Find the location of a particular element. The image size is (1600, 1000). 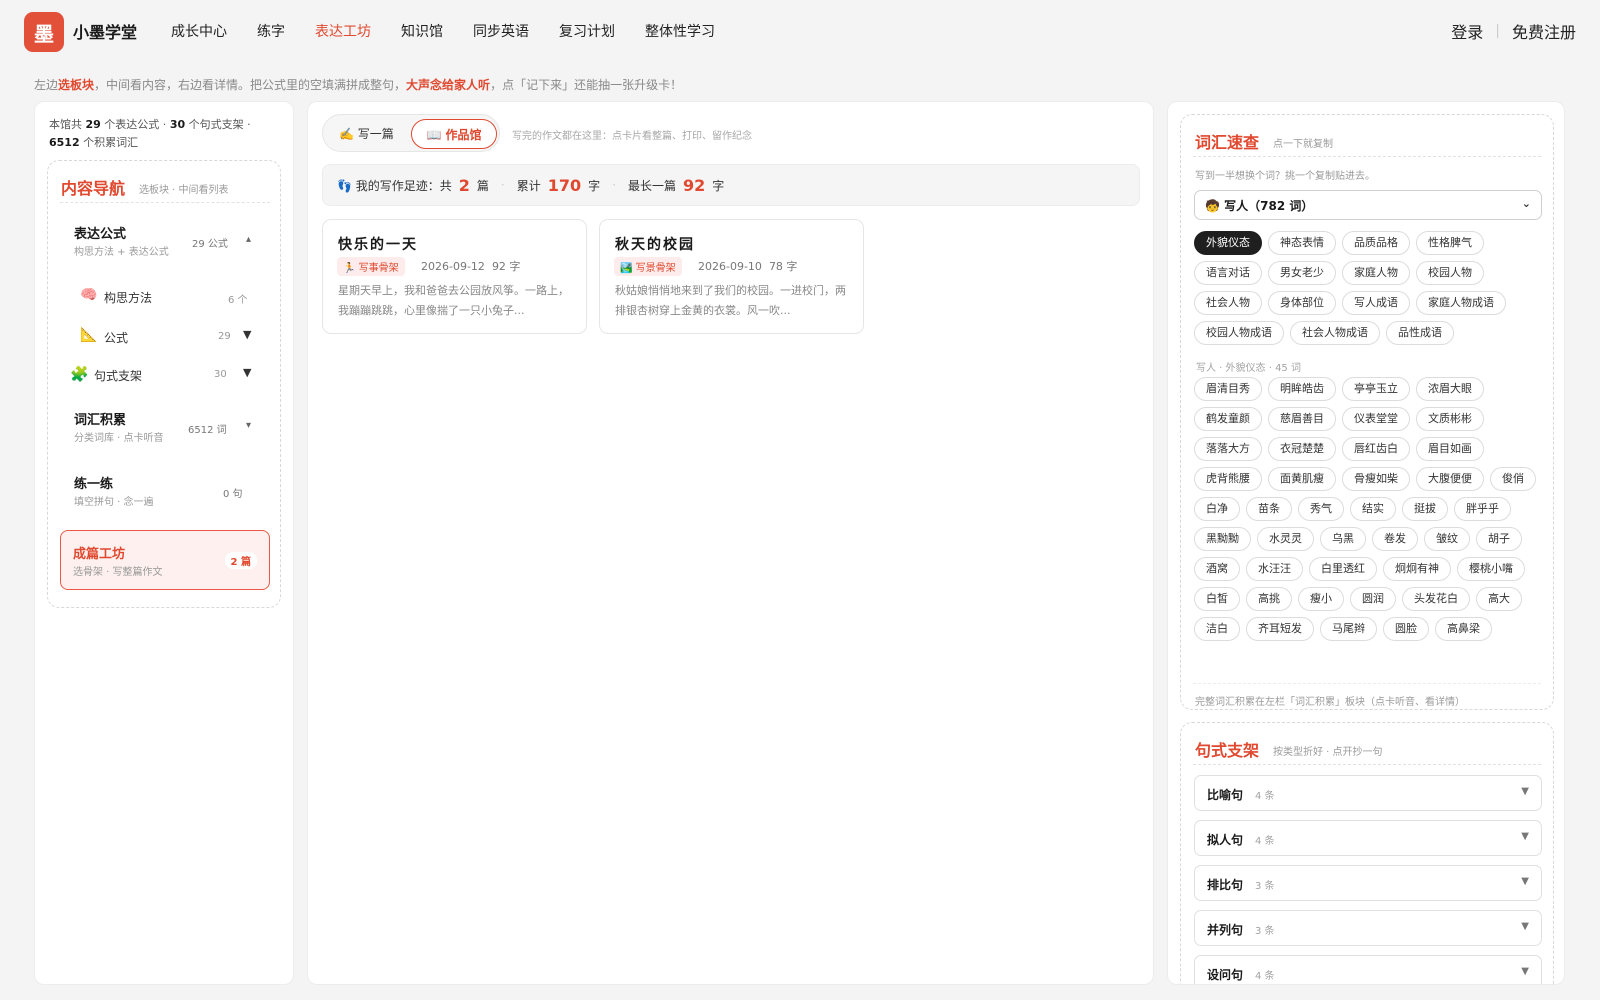

nav-growth-center: 成长中心 is located at coordinates (199, 31).